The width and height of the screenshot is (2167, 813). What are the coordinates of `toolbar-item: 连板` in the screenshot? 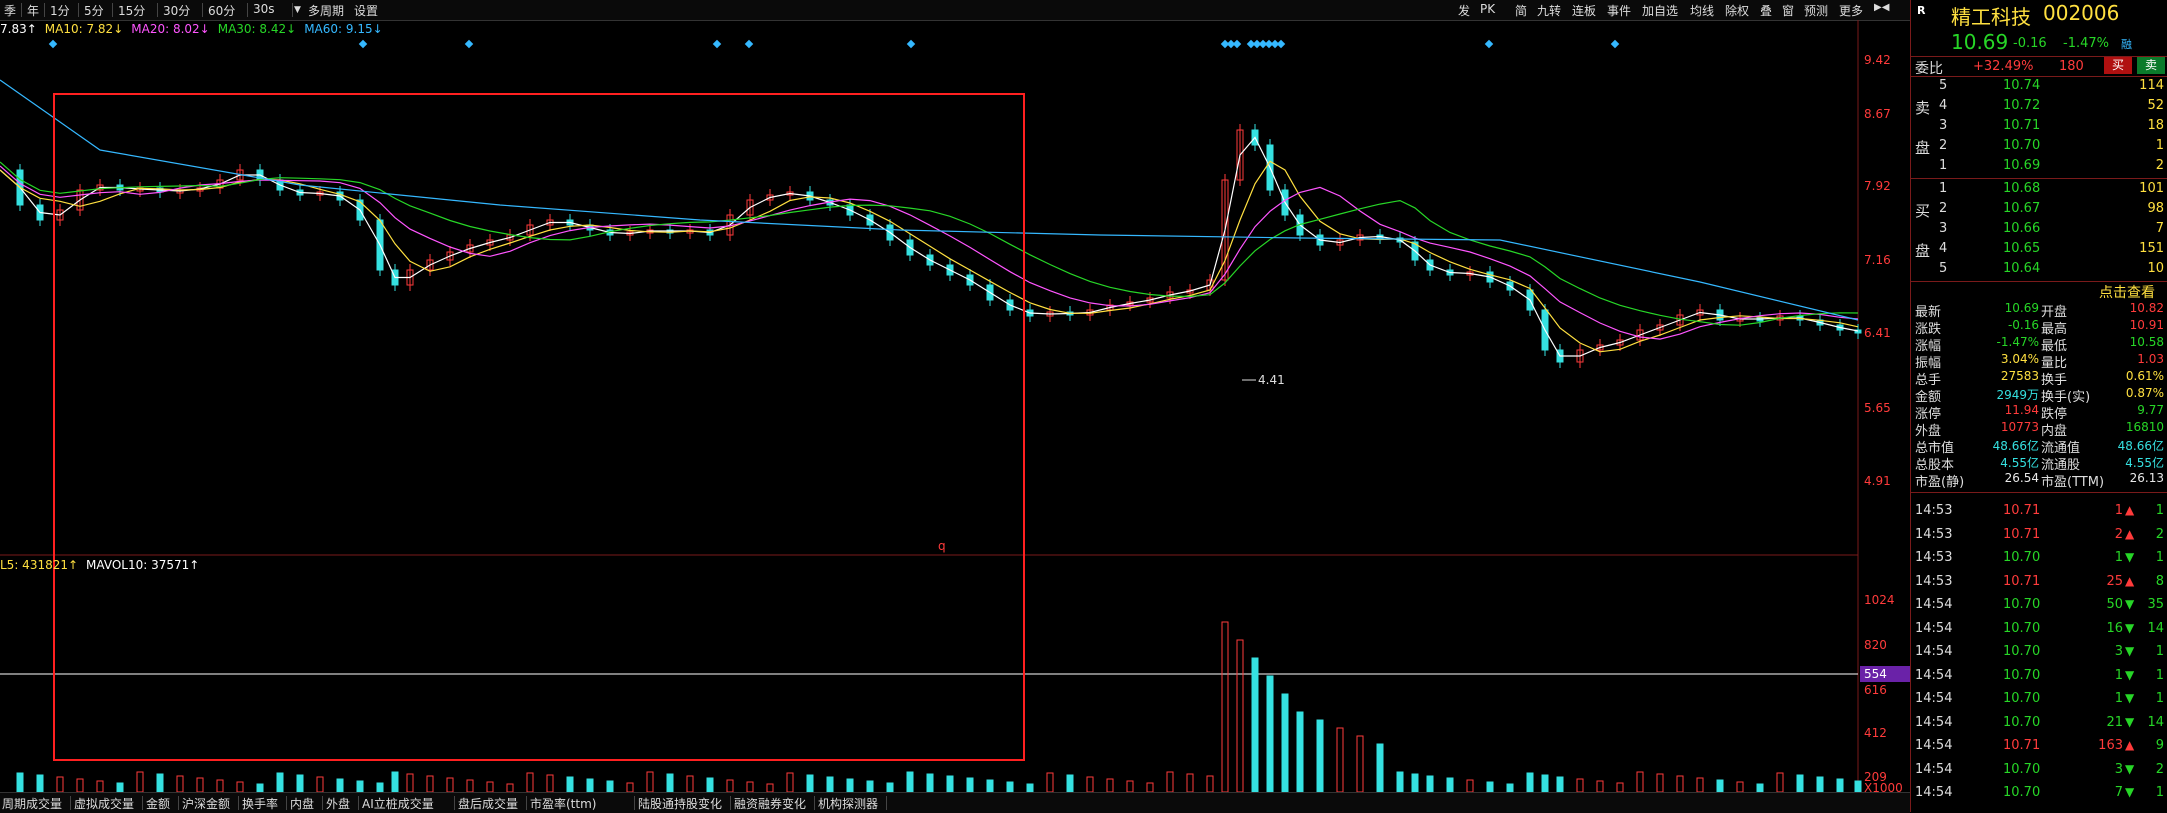 It's located at (1584, 10).